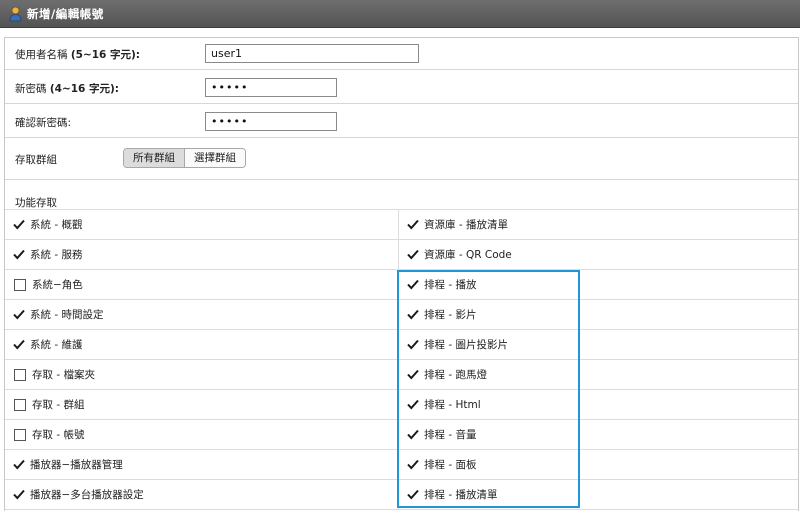  What do you see at coordinates (466, 225) in the screenshot?
I see `permission-label: 資源庫 - 播放清單` at bounding box center [466, 225].